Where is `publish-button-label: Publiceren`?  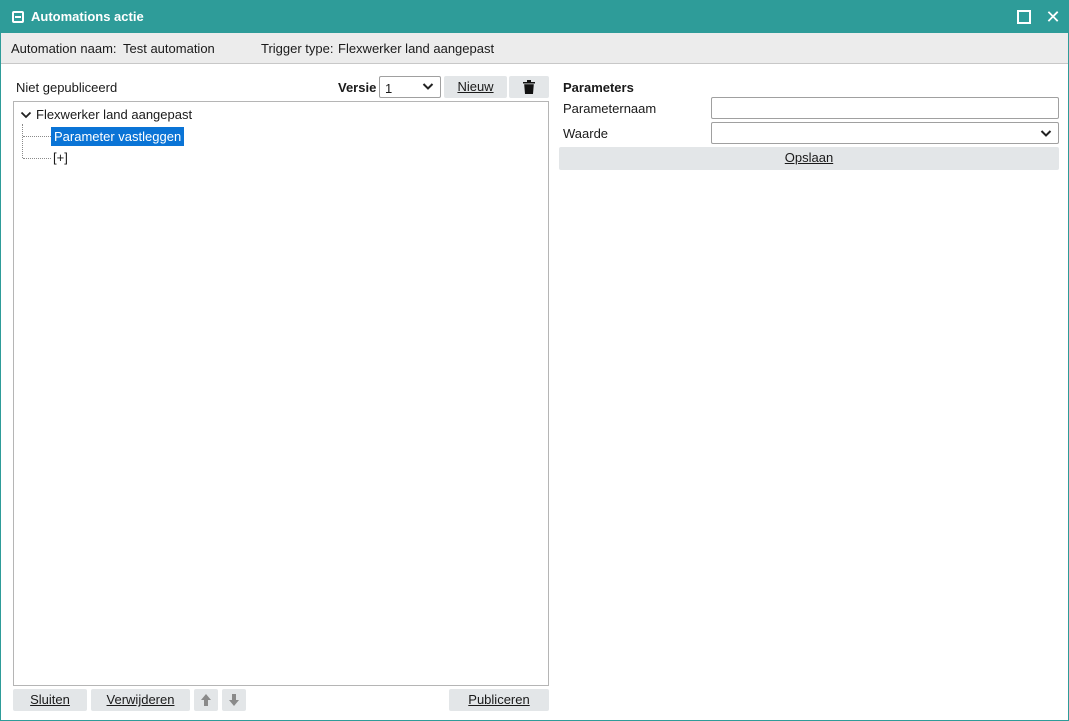
publish-button-label: Publiceren is located at coordinates (499, 699).